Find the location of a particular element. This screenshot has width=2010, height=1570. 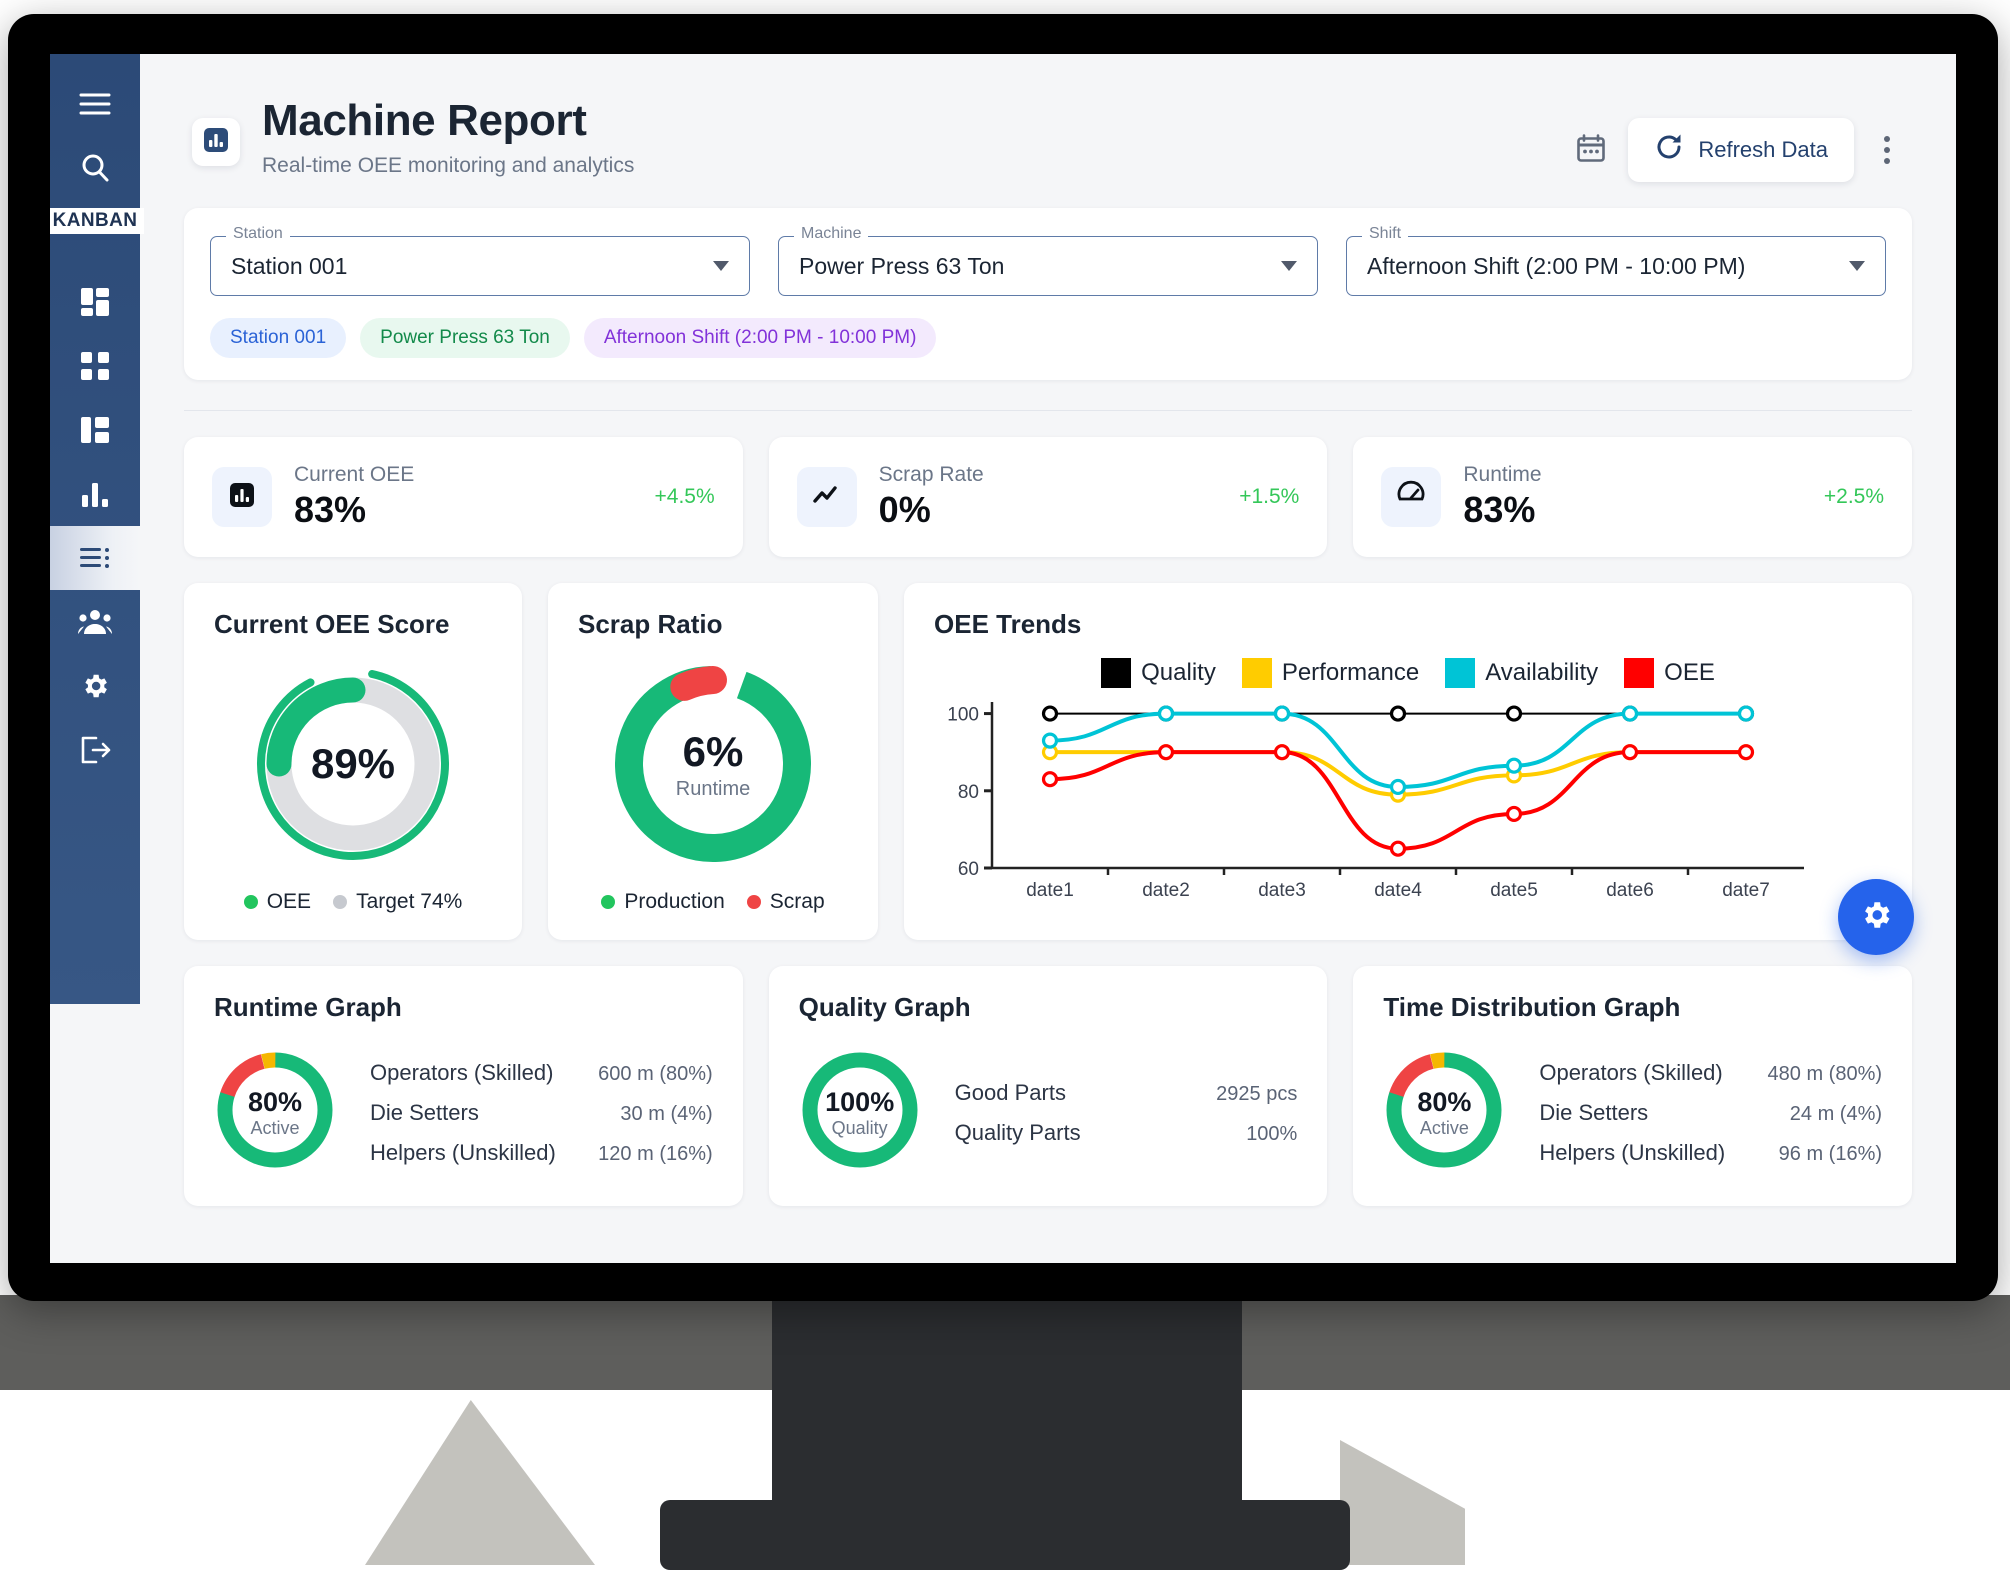

card-title: Runtime Graph is located at coordinates (308, 1007).